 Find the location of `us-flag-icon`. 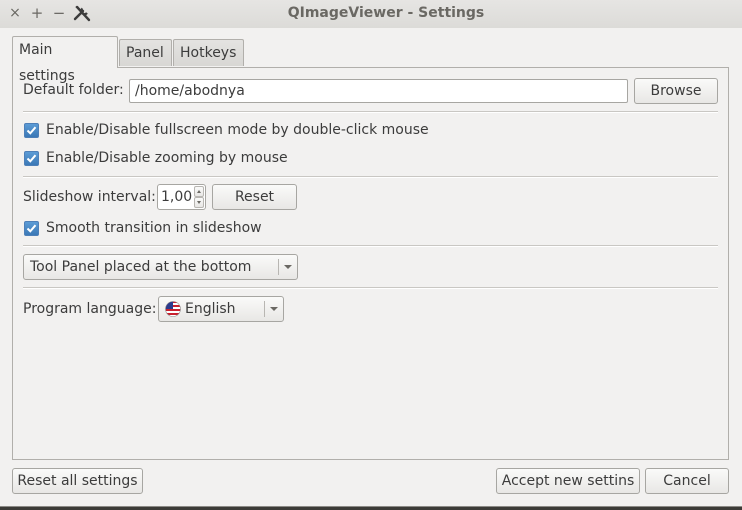

us-flag-icon is located at coordinates (173, 309).